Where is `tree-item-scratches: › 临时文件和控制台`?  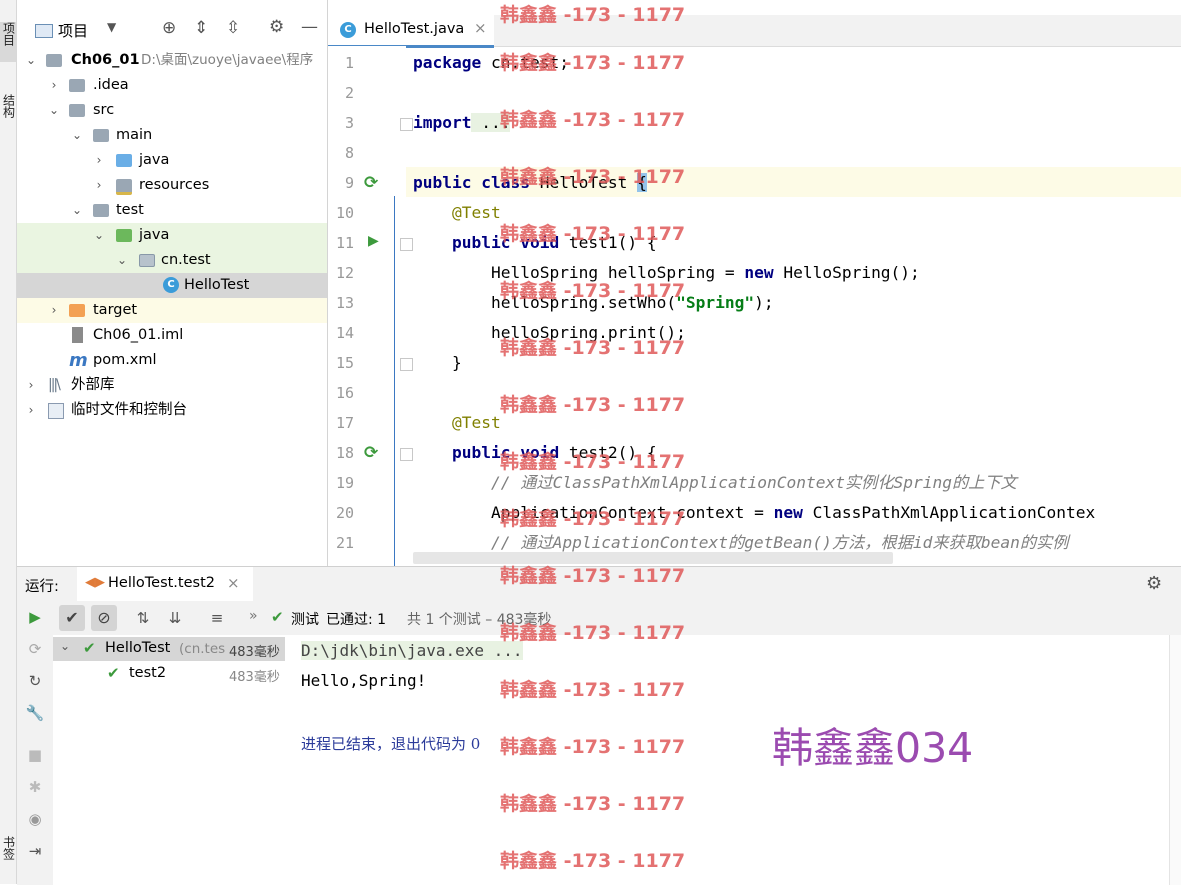 tree-item-scratches: › 临时文件和控制台 is located at coordinates (172, 410).